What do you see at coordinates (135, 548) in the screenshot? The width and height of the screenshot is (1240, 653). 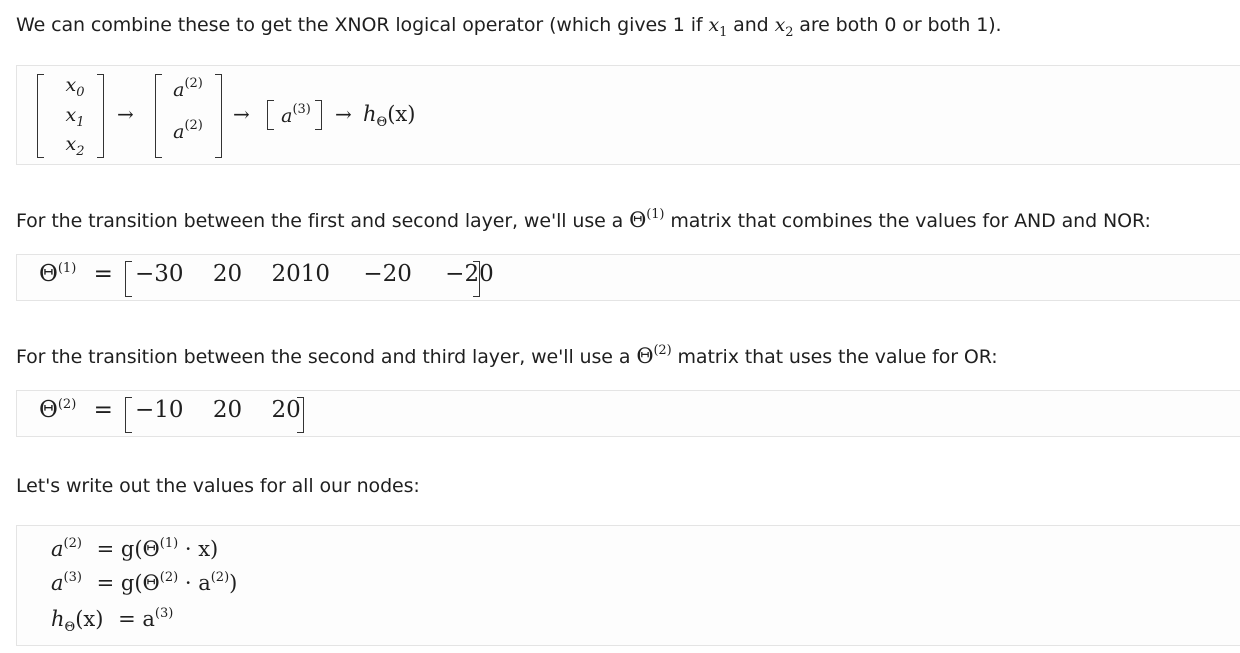 I see `equation-a2: a(2) = g(Θ(1) · x)` at bounding box center [135, 548].